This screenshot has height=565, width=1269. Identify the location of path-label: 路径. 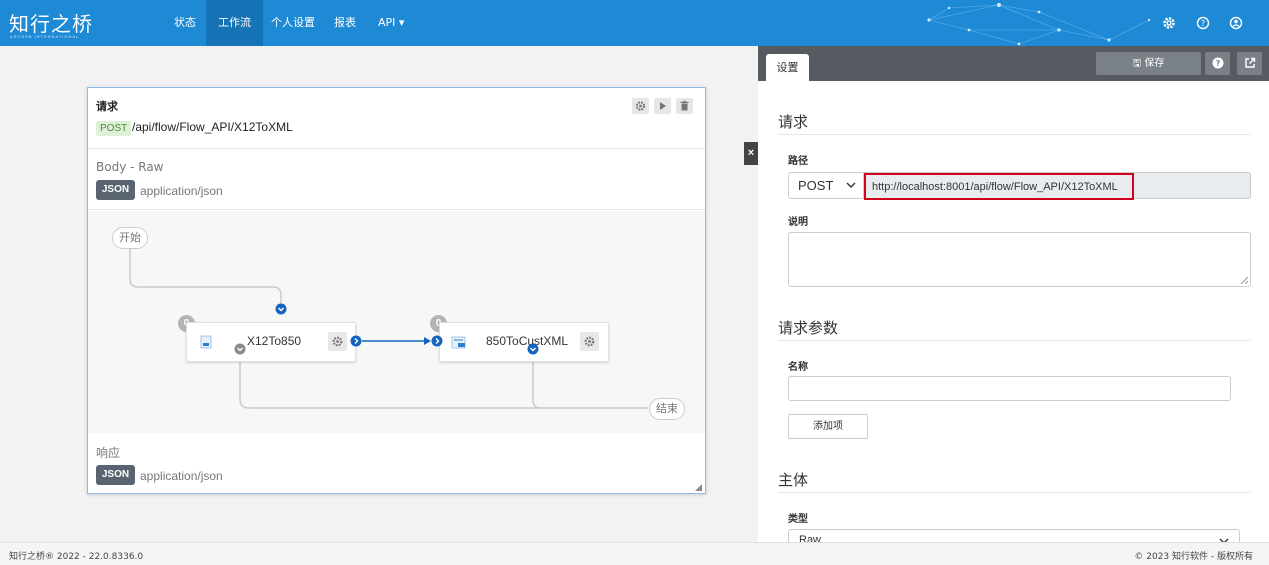
(798, 161).